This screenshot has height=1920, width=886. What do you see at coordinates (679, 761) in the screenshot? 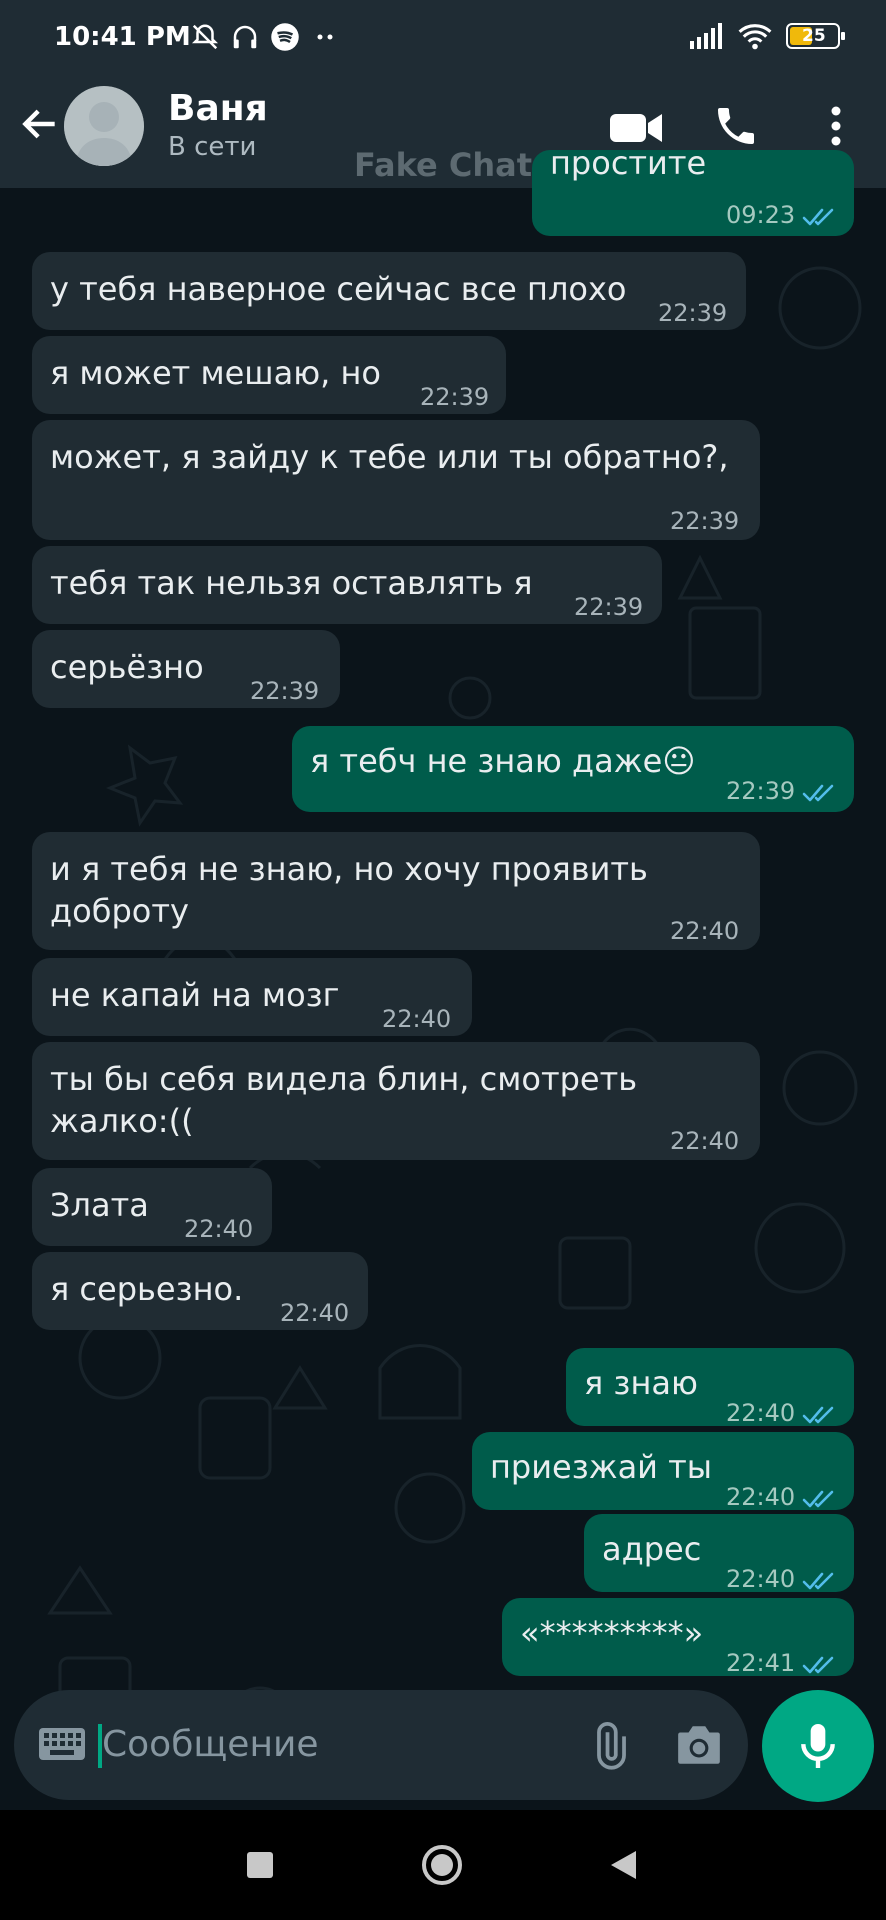
I see `neutral-face-emoji-icon: 😐` at bounding box center [679, 761].